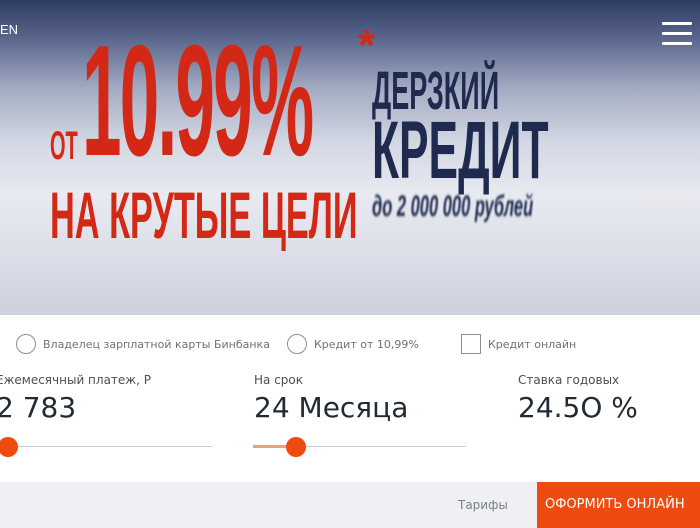  I want to click on option-salary-card: Владелец зарплатной карты Бинбанка, so click(143, 344).